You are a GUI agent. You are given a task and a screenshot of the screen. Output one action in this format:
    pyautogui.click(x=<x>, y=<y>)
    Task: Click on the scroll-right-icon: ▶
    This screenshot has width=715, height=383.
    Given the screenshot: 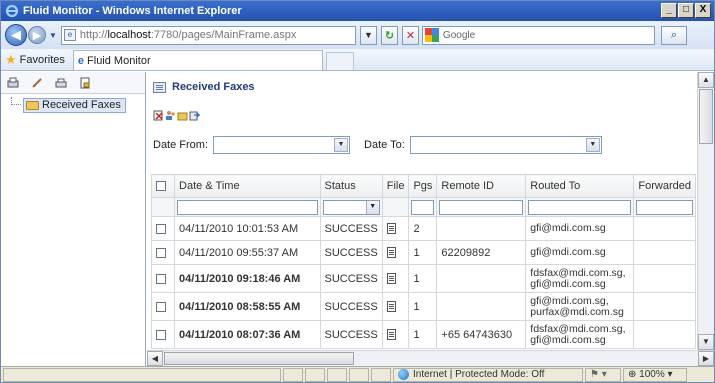 What is the action you would take?
    pyautogui.click(x=706, y=358)
    